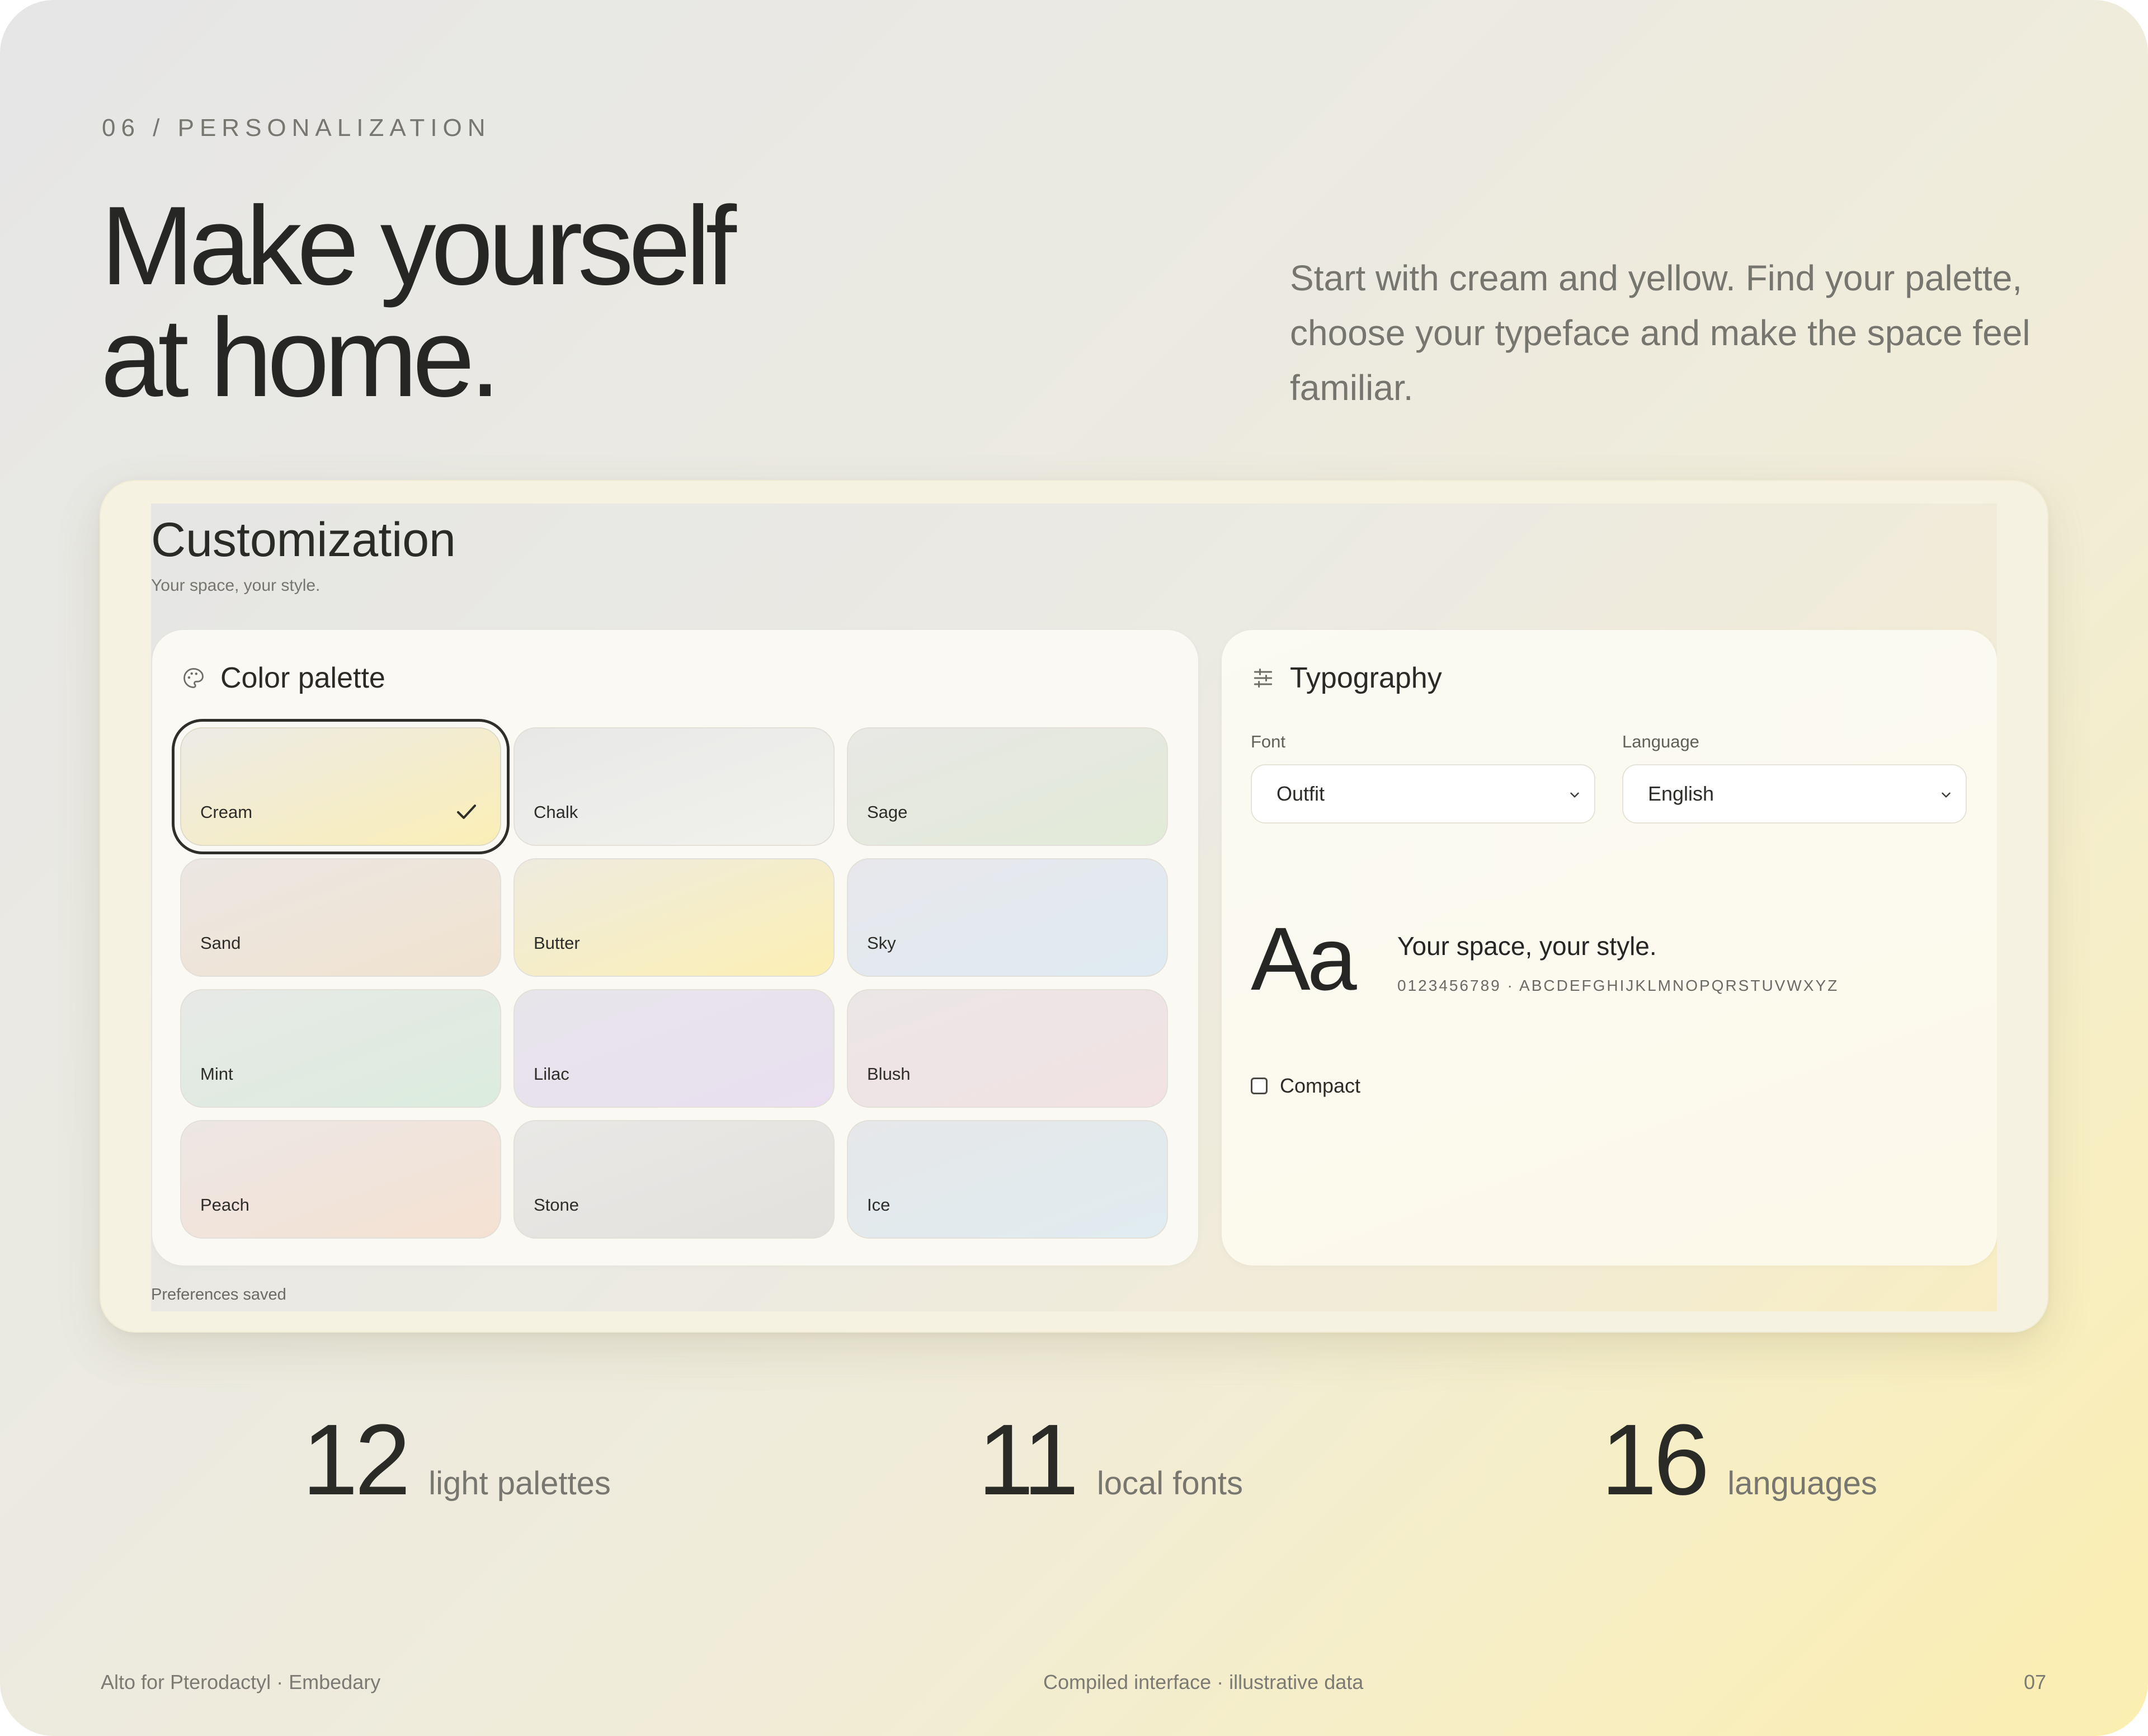  Describe the element at coordinates (1007, 786) in the screenshot. I see `swatch-sage: Sage` at that location.